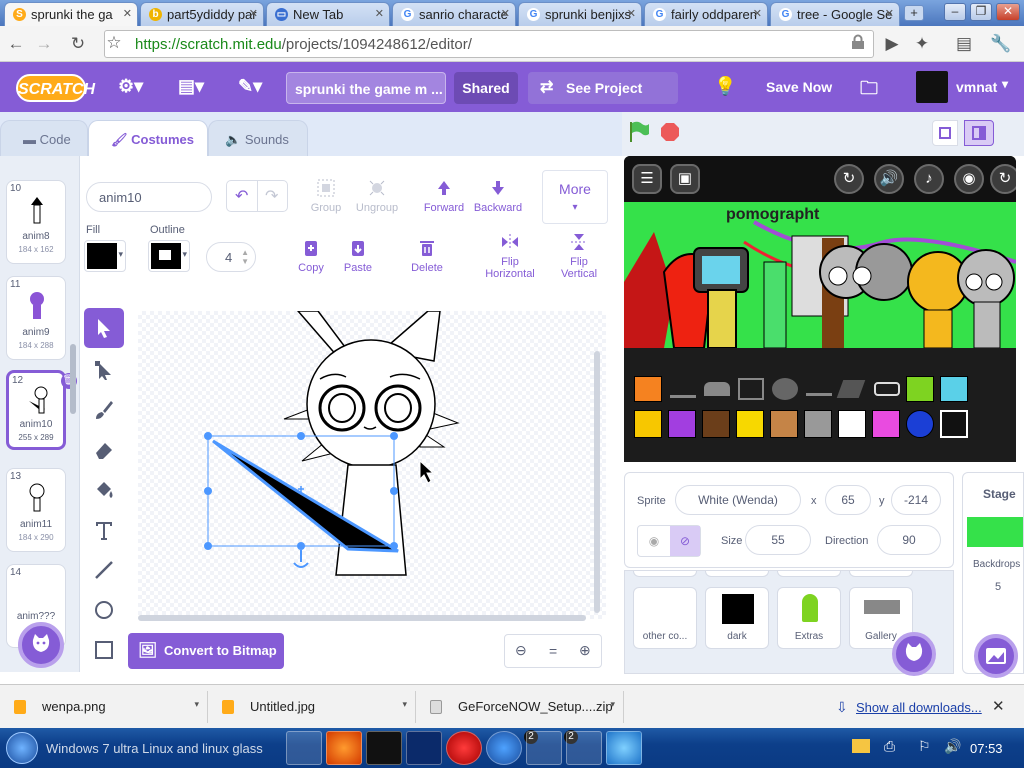  What do you see at coordinates (169, 256) in the screenshot?
I see `outline-color-picker: ▾` at bounding box center [169, 256].